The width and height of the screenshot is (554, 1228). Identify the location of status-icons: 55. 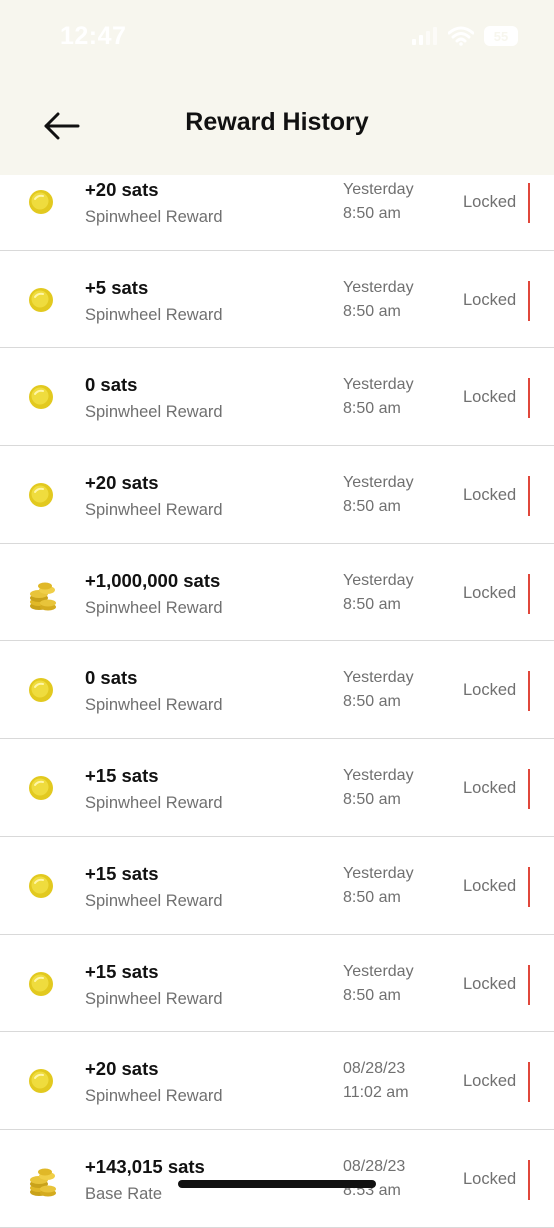
(465, 36).